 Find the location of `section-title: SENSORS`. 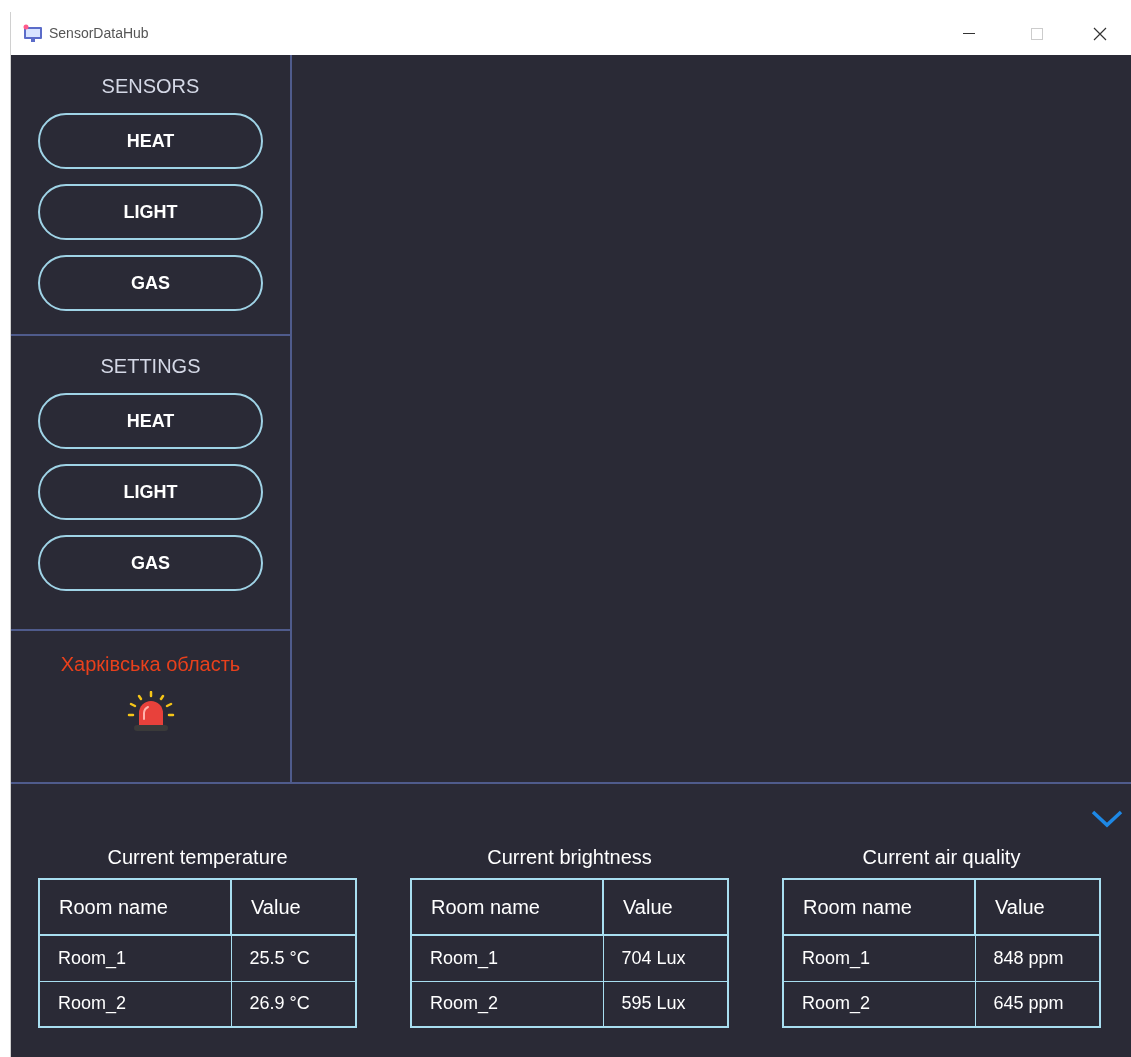

section-title: SENSORS is located at coordinates (150, 86).